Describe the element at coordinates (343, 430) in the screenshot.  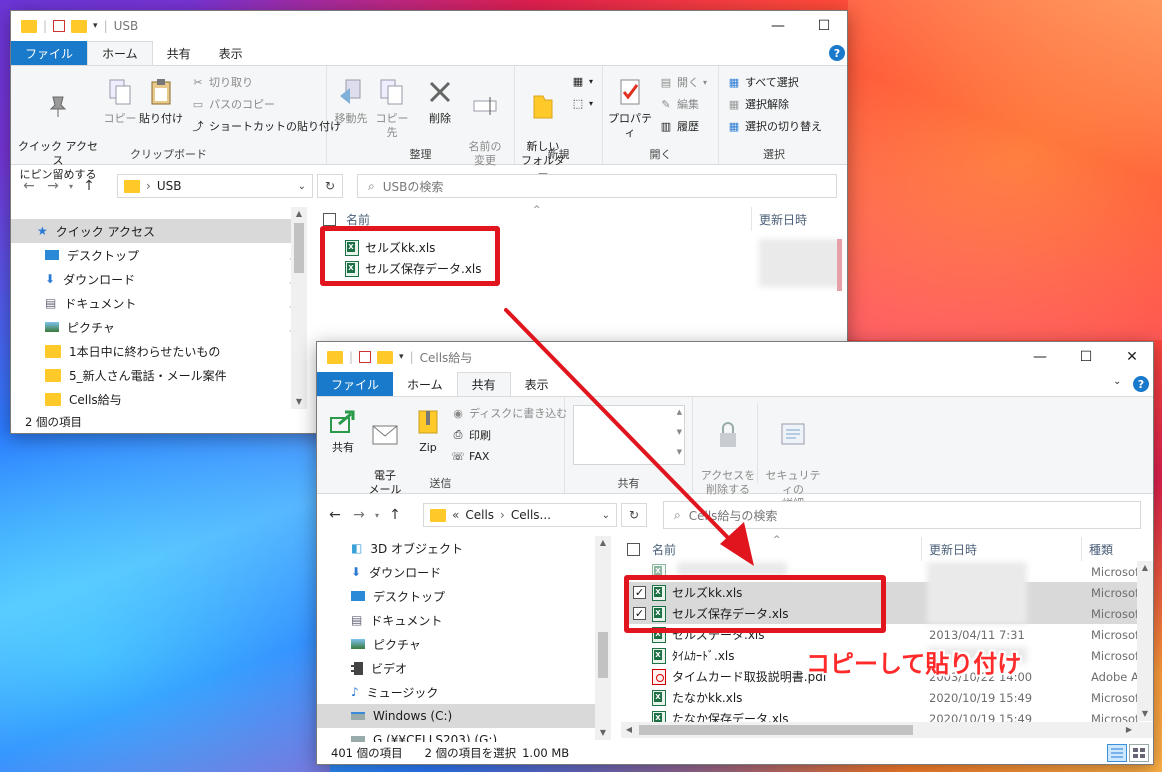
I see `share-button: 共有` at that location.